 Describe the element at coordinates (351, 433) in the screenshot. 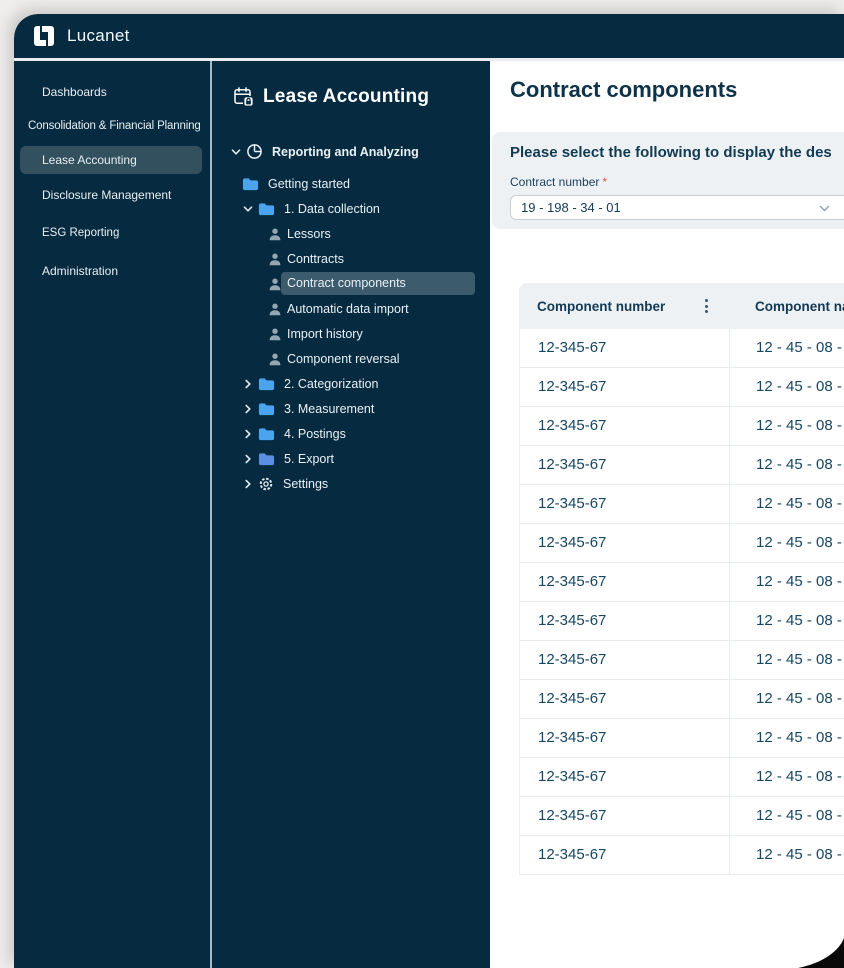

I see `tree-item-postings: 4. Postings` at that location.